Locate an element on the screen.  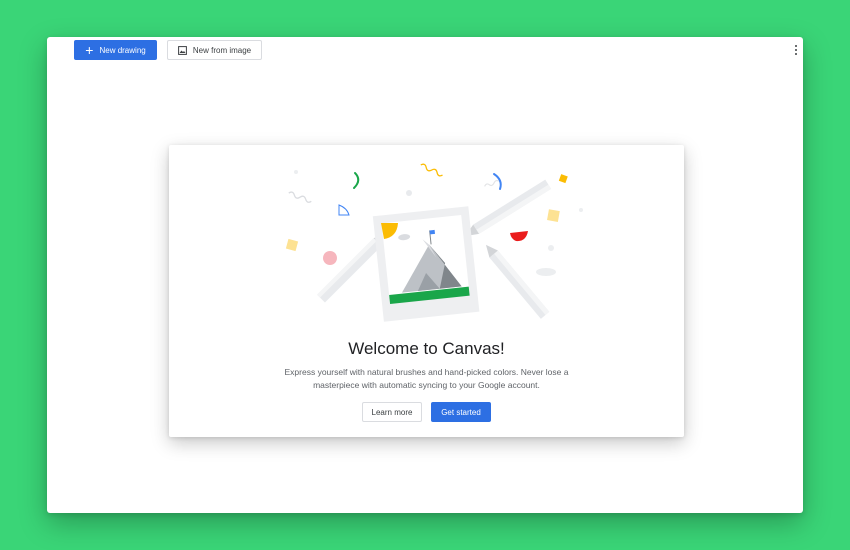
confetti-green-arc is located at coordinates (356, 180).